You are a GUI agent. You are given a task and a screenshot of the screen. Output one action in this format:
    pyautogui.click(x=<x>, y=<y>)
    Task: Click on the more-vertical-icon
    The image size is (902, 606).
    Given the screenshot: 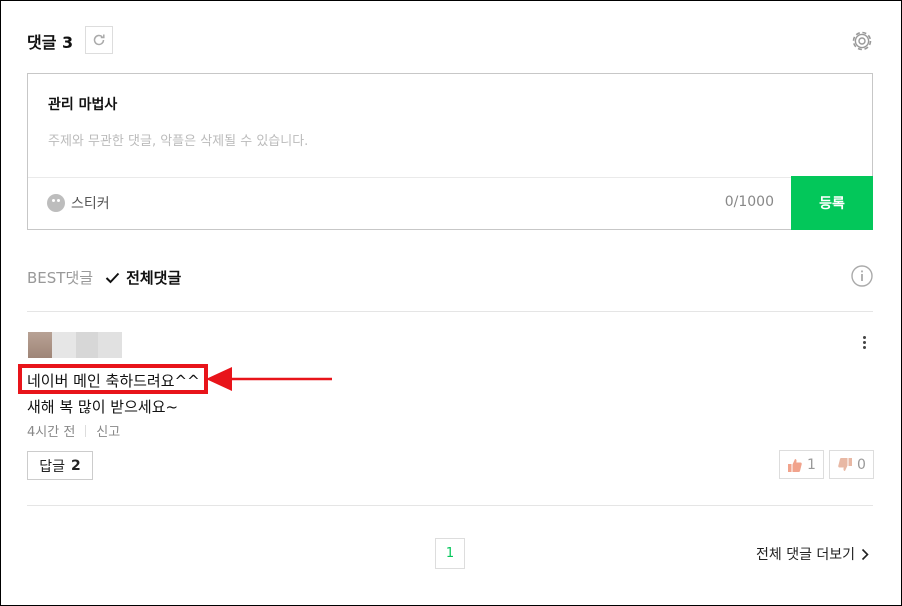 What is the action you would take?
    pyautogui.click(x=864, y=344)
    